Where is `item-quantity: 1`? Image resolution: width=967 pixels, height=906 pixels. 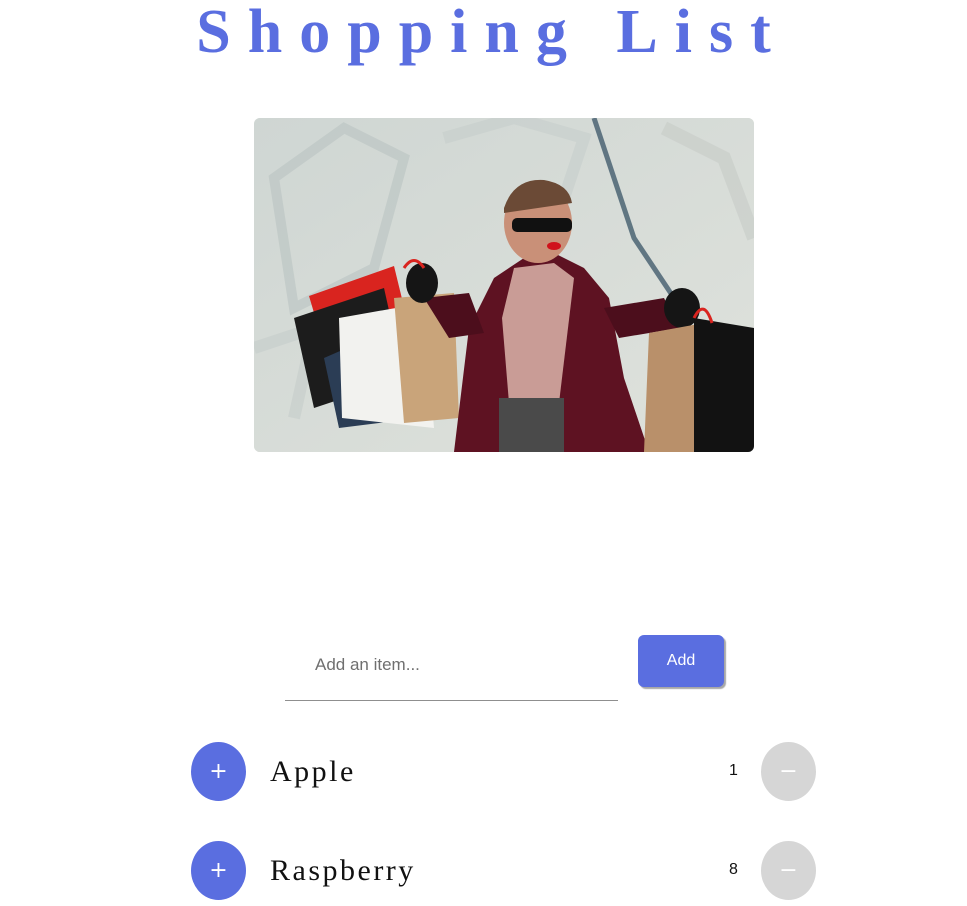 item-quantity: 1 is located at coordinates (733, 770).